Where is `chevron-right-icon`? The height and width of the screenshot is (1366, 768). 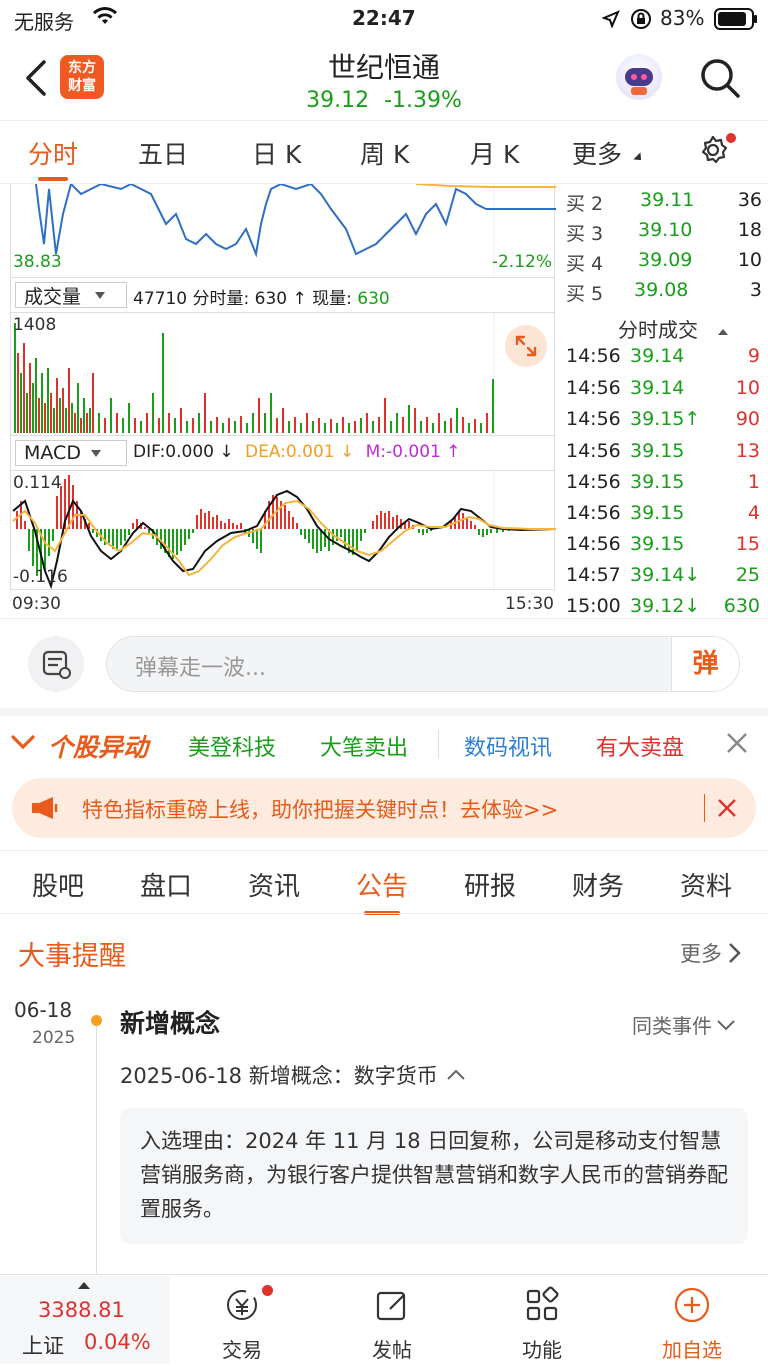 chevron-right-icon is located at coordinates (735, 953).